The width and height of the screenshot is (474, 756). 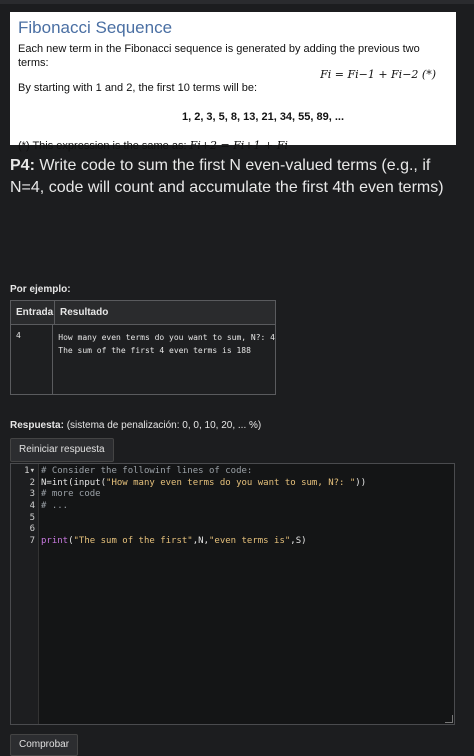 What do you see at coordinates (32, 360) in the screenshot?
I see `example-input-cell: 4` at bounding box center [32, 360].